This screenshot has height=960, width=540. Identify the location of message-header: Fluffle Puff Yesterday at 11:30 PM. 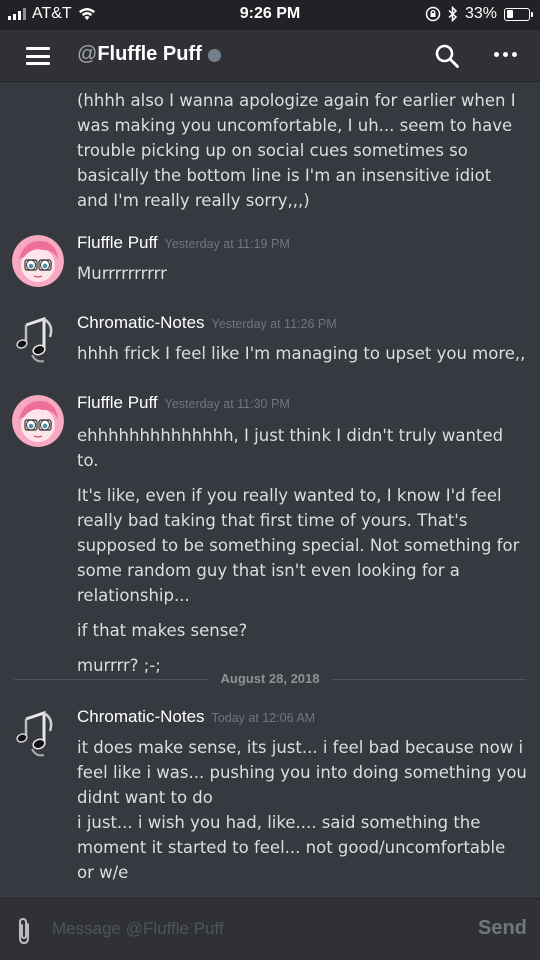
(183, 403).